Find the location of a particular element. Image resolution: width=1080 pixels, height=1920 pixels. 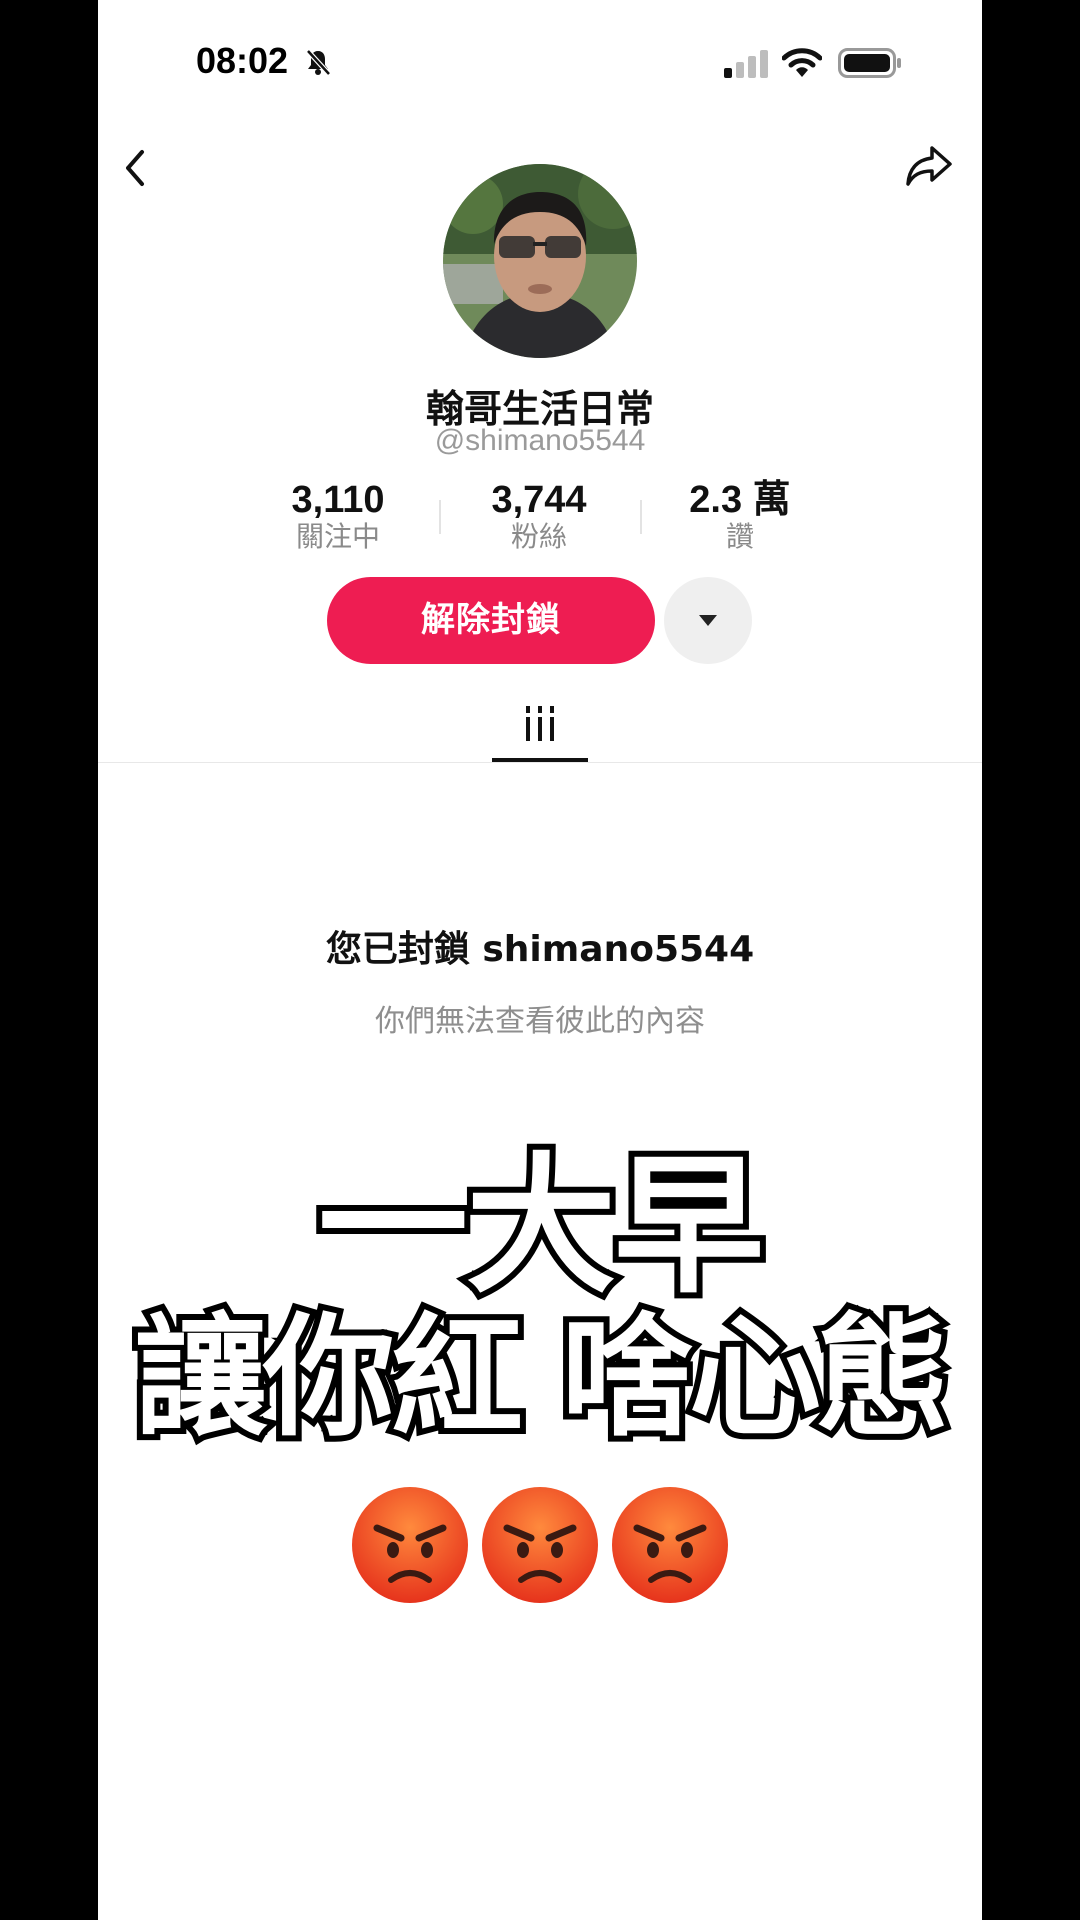

battery-icon is located at coordinates (870, 65).